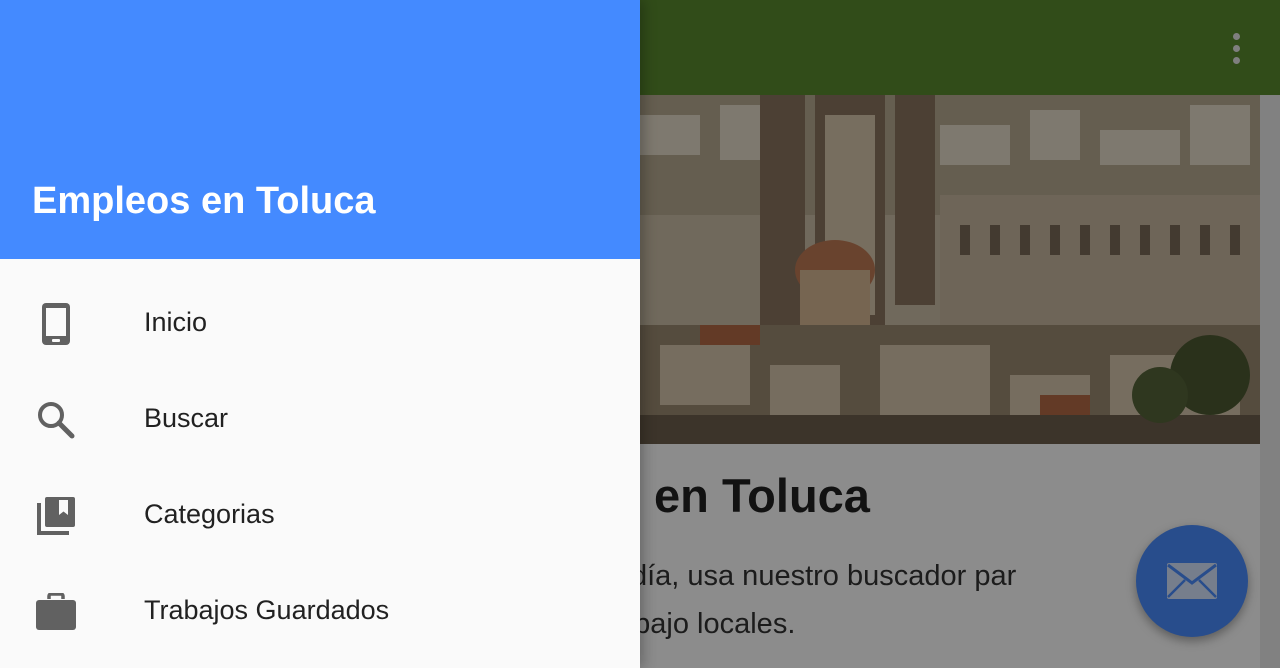 The height and width of the screenshot is (668, 1280). What do you see at coordinates (320, 324) in the screenshot?
I see `nav-item-inicio: Inicio` at bounding box center [320, 324].